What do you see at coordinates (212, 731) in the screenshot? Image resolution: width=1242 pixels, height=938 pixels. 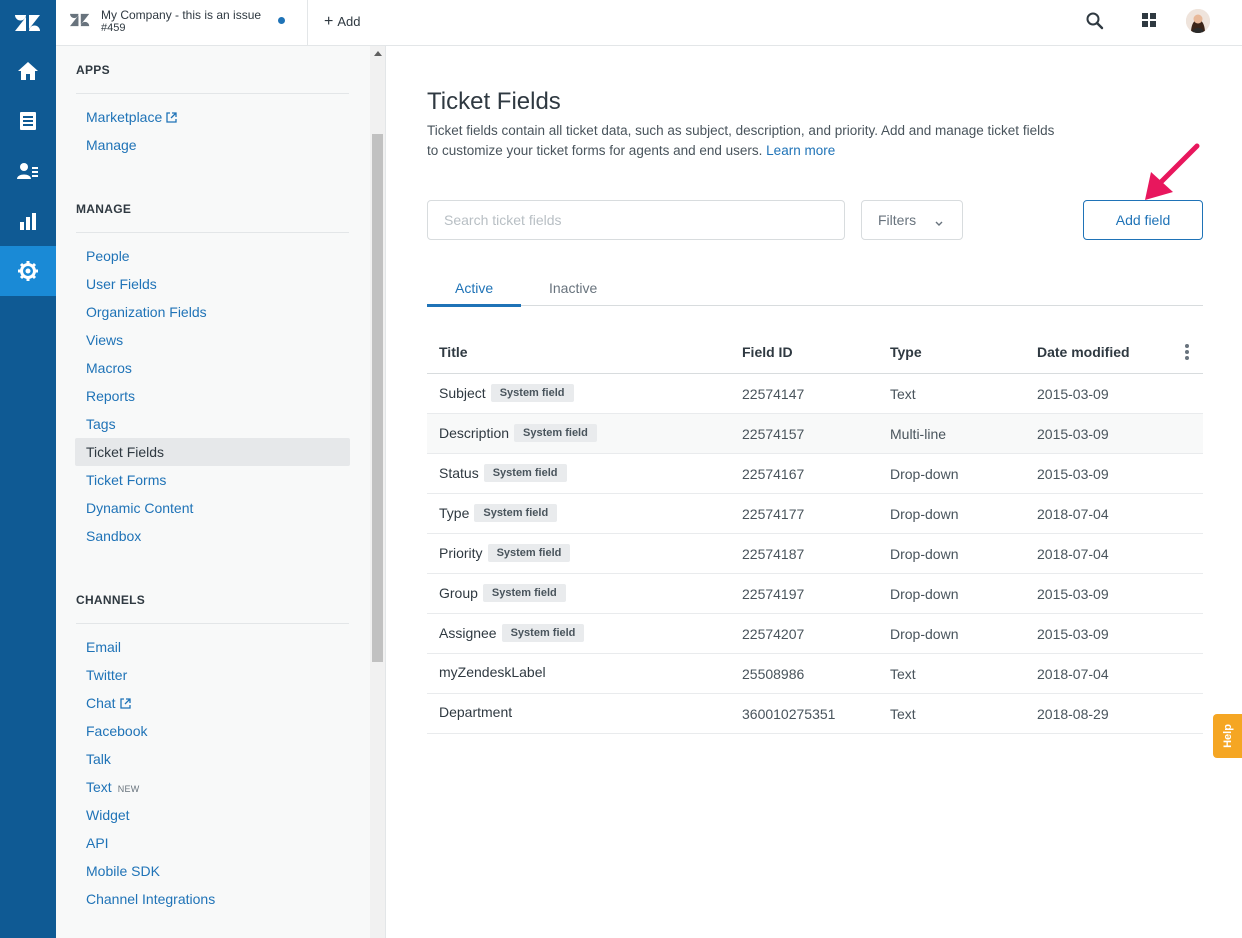 I see `sidebar-item-facebook: Facebook` at bounding box center [212, 731].